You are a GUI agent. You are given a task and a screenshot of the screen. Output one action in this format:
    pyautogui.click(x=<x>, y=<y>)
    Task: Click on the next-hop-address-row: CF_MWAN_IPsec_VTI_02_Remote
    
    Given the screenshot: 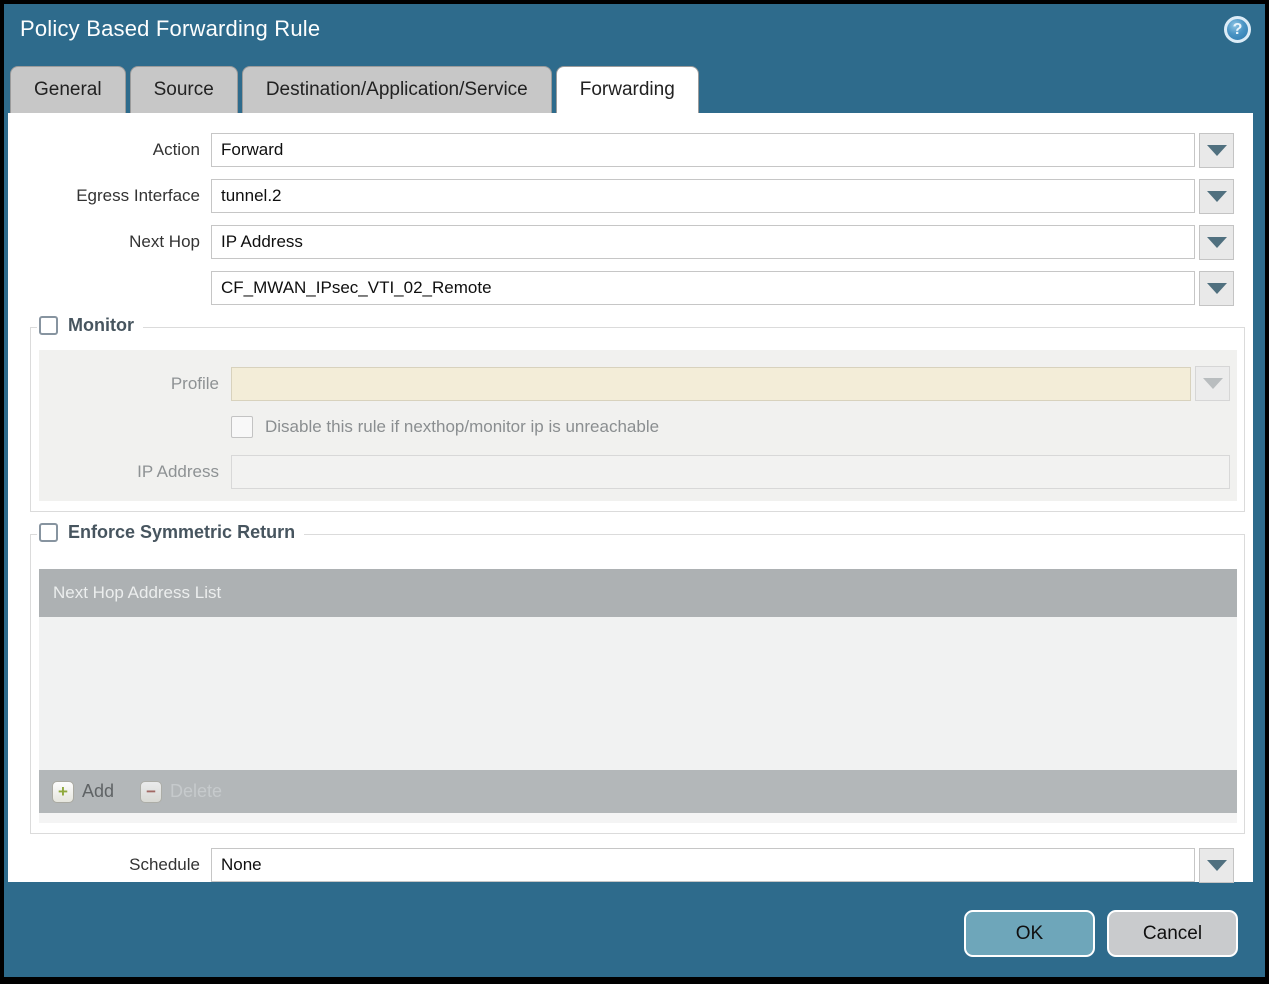 What is the action you would take?
    pyautogui.click(x=621, y=288)
    